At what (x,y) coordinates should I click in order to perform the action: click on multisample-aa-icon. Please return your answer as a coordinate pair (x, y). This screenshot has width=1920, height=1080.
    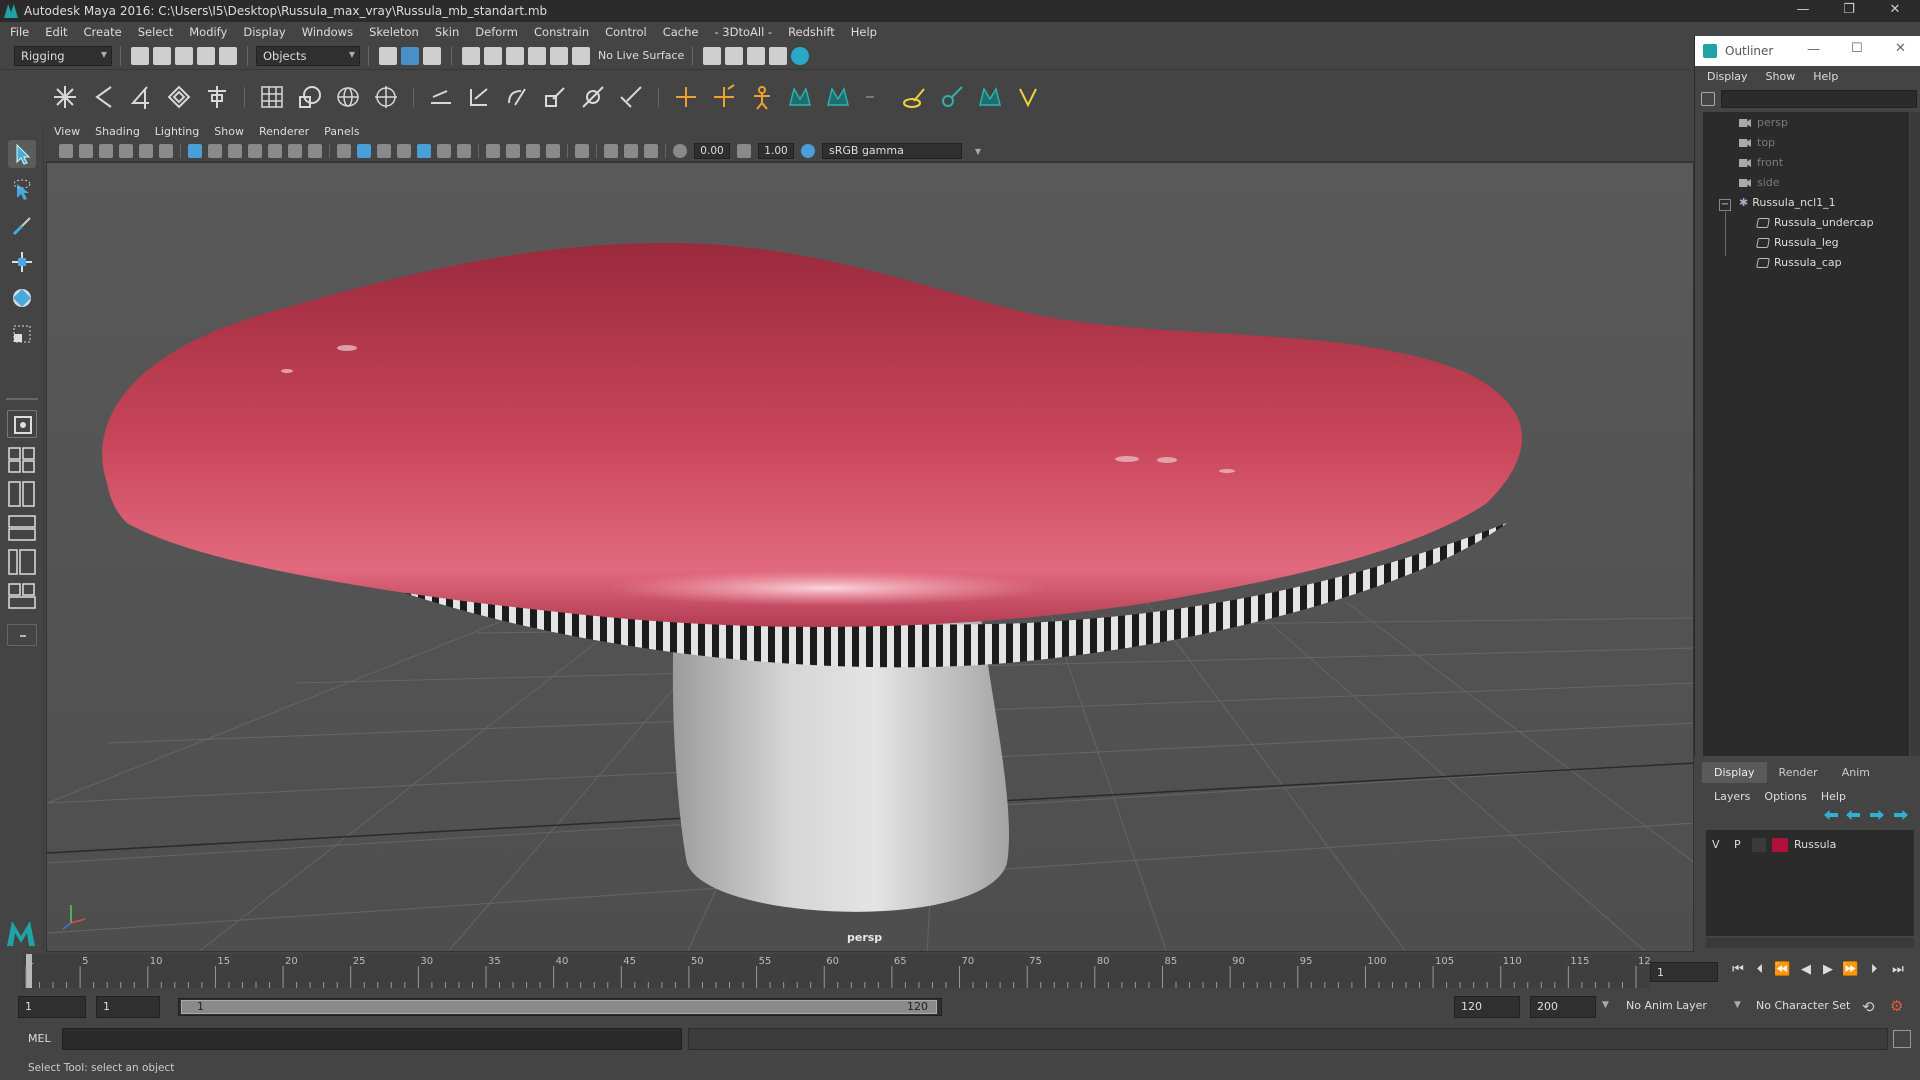
    Looking at the image, I should click on (533, 150).